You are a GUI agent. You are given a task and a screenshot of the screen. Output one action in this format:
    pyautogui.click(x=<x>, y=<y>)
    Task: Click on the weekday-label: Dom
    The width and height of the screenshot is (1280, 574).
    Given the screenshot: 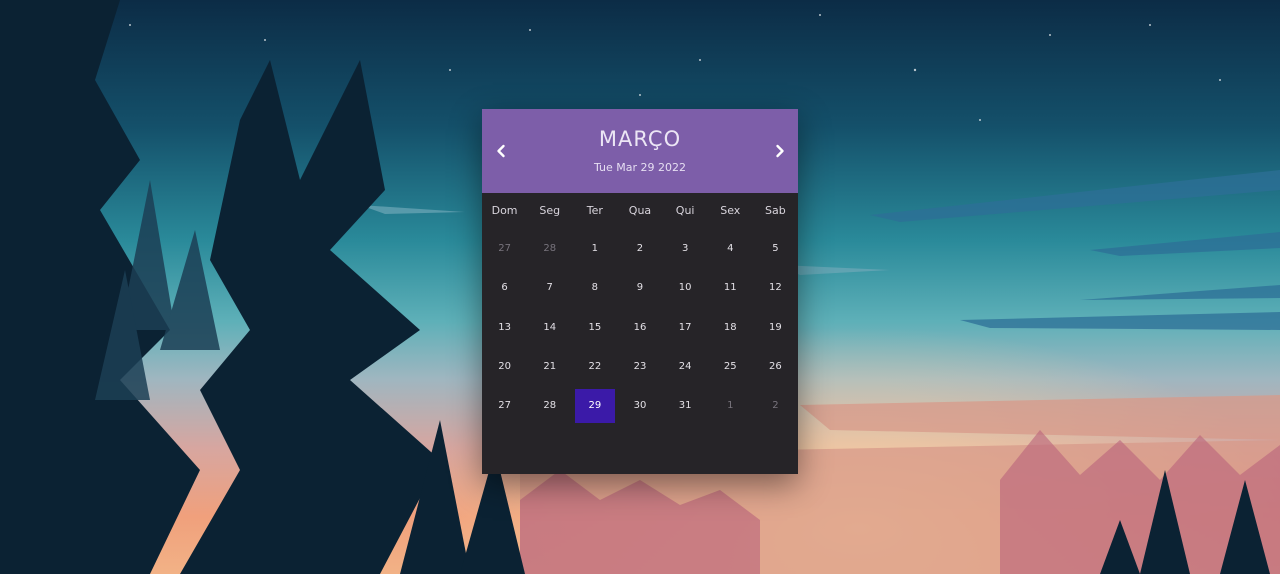 What is the action you would take?
    pyautogui.click(x=504, y=210)
    